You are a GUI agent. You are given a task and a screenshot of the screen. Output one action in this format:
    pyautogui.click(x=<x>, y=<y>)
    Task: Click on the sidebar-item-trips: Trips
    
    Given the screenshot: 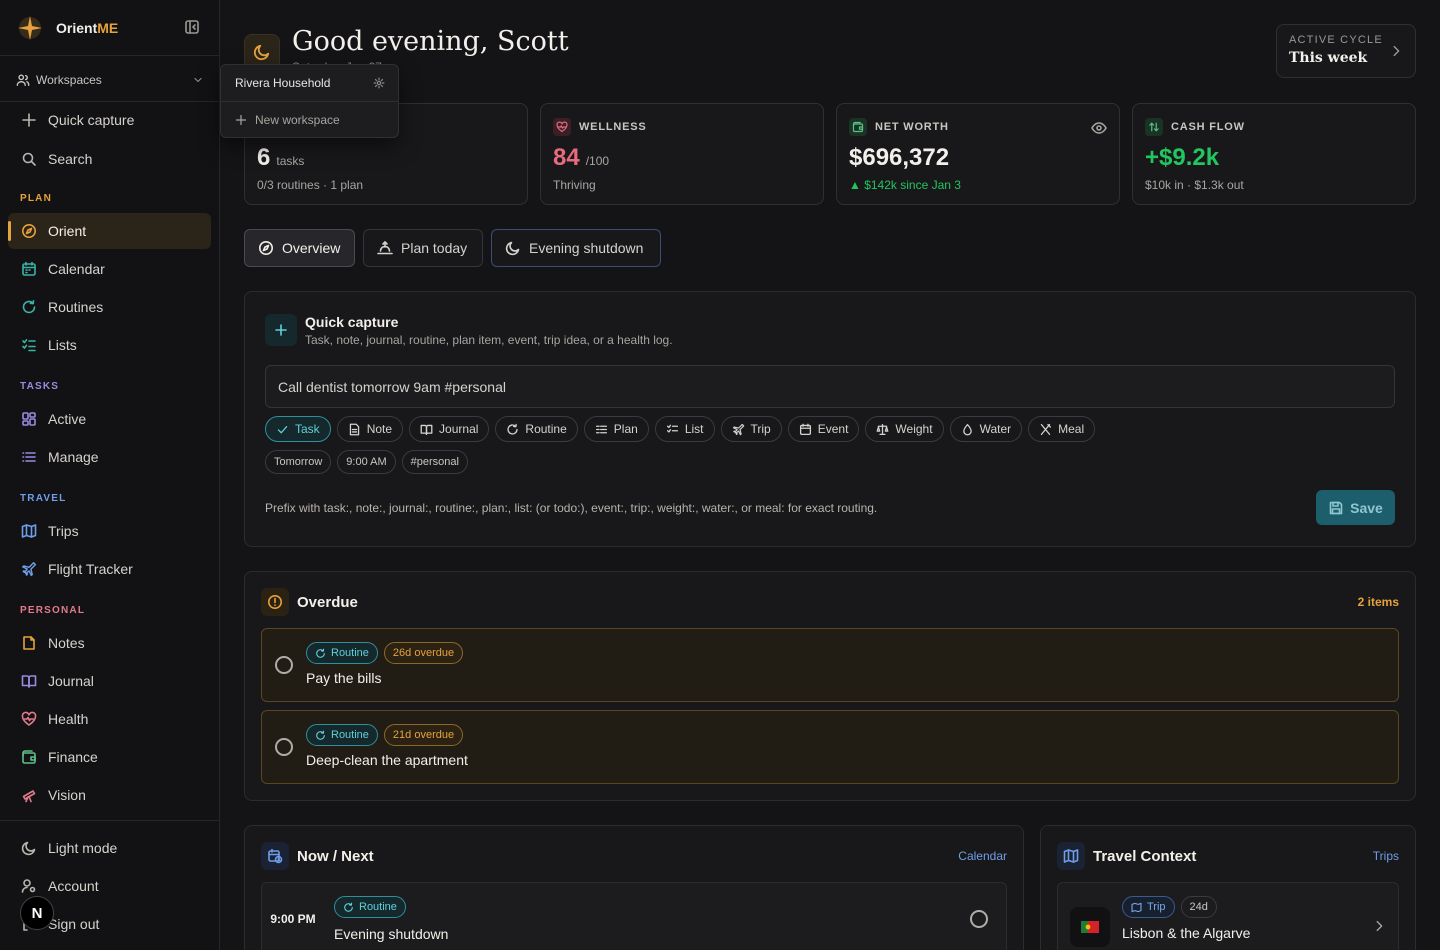 What is the action you would take?
    pyautogui.click(x=109, y=531)
    